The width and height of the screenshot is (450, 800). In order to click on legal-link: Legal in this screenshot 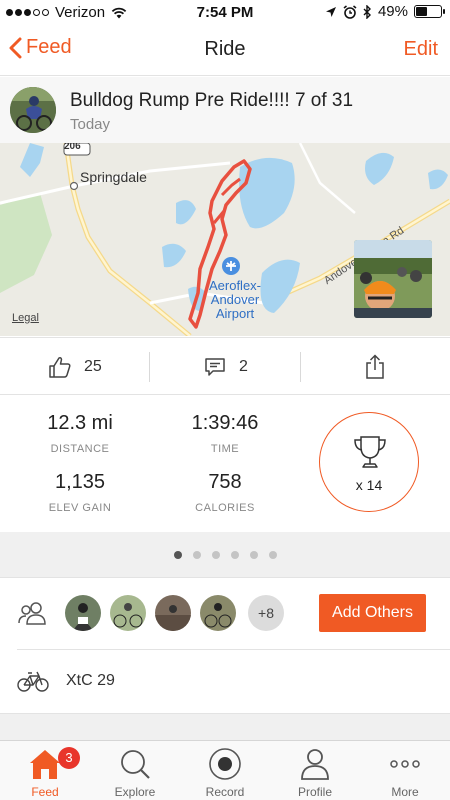, I will do `click(25, 318)`.